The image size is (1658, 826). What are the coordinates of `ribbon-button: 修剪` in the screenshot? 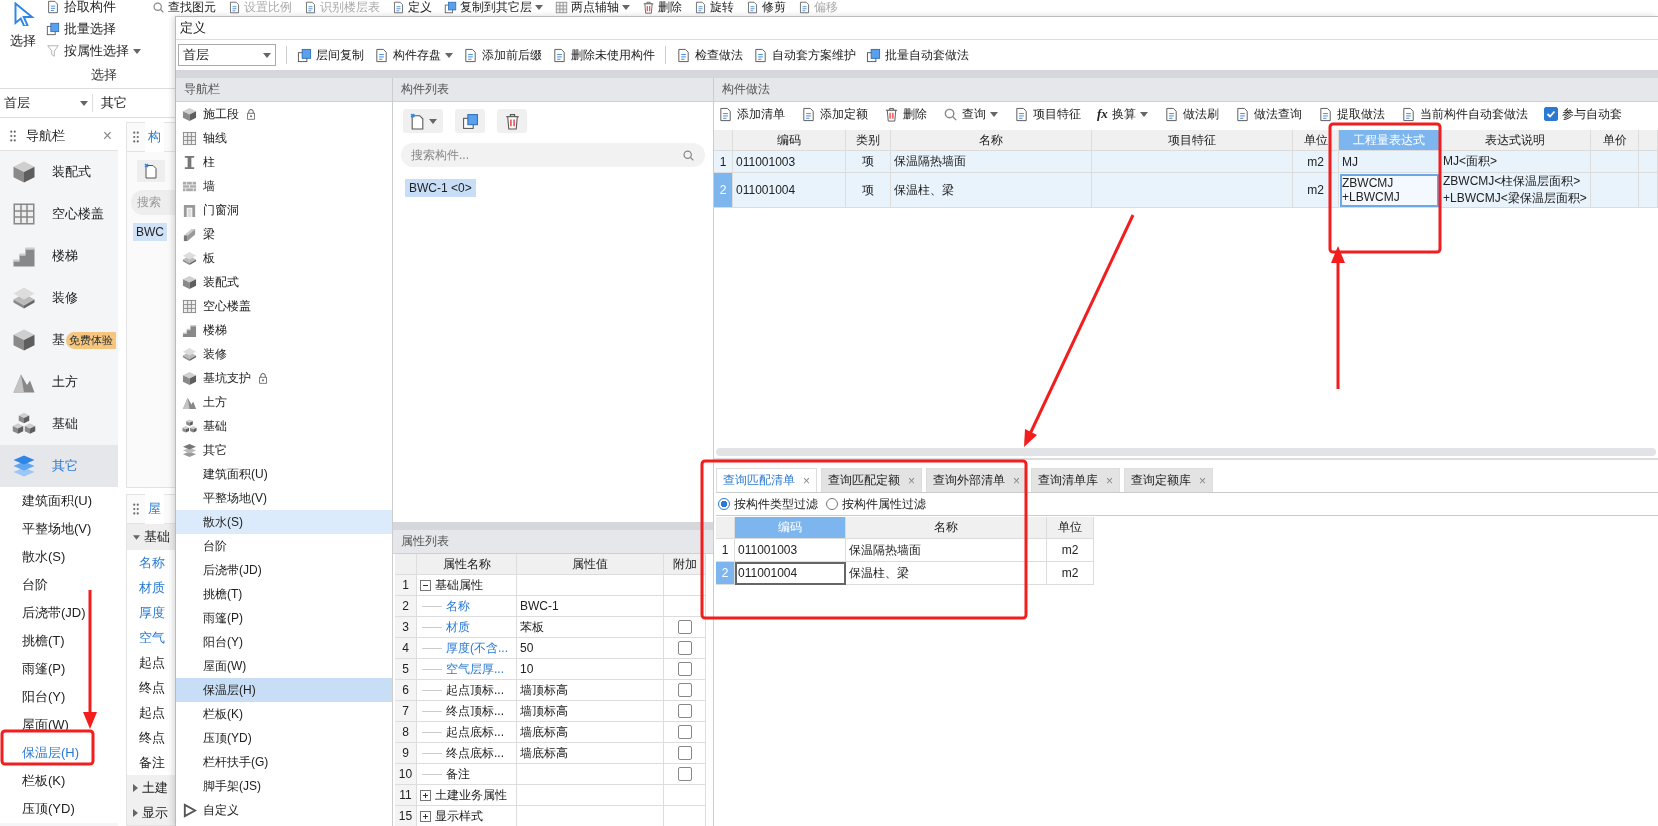 It's located at (766, 7).